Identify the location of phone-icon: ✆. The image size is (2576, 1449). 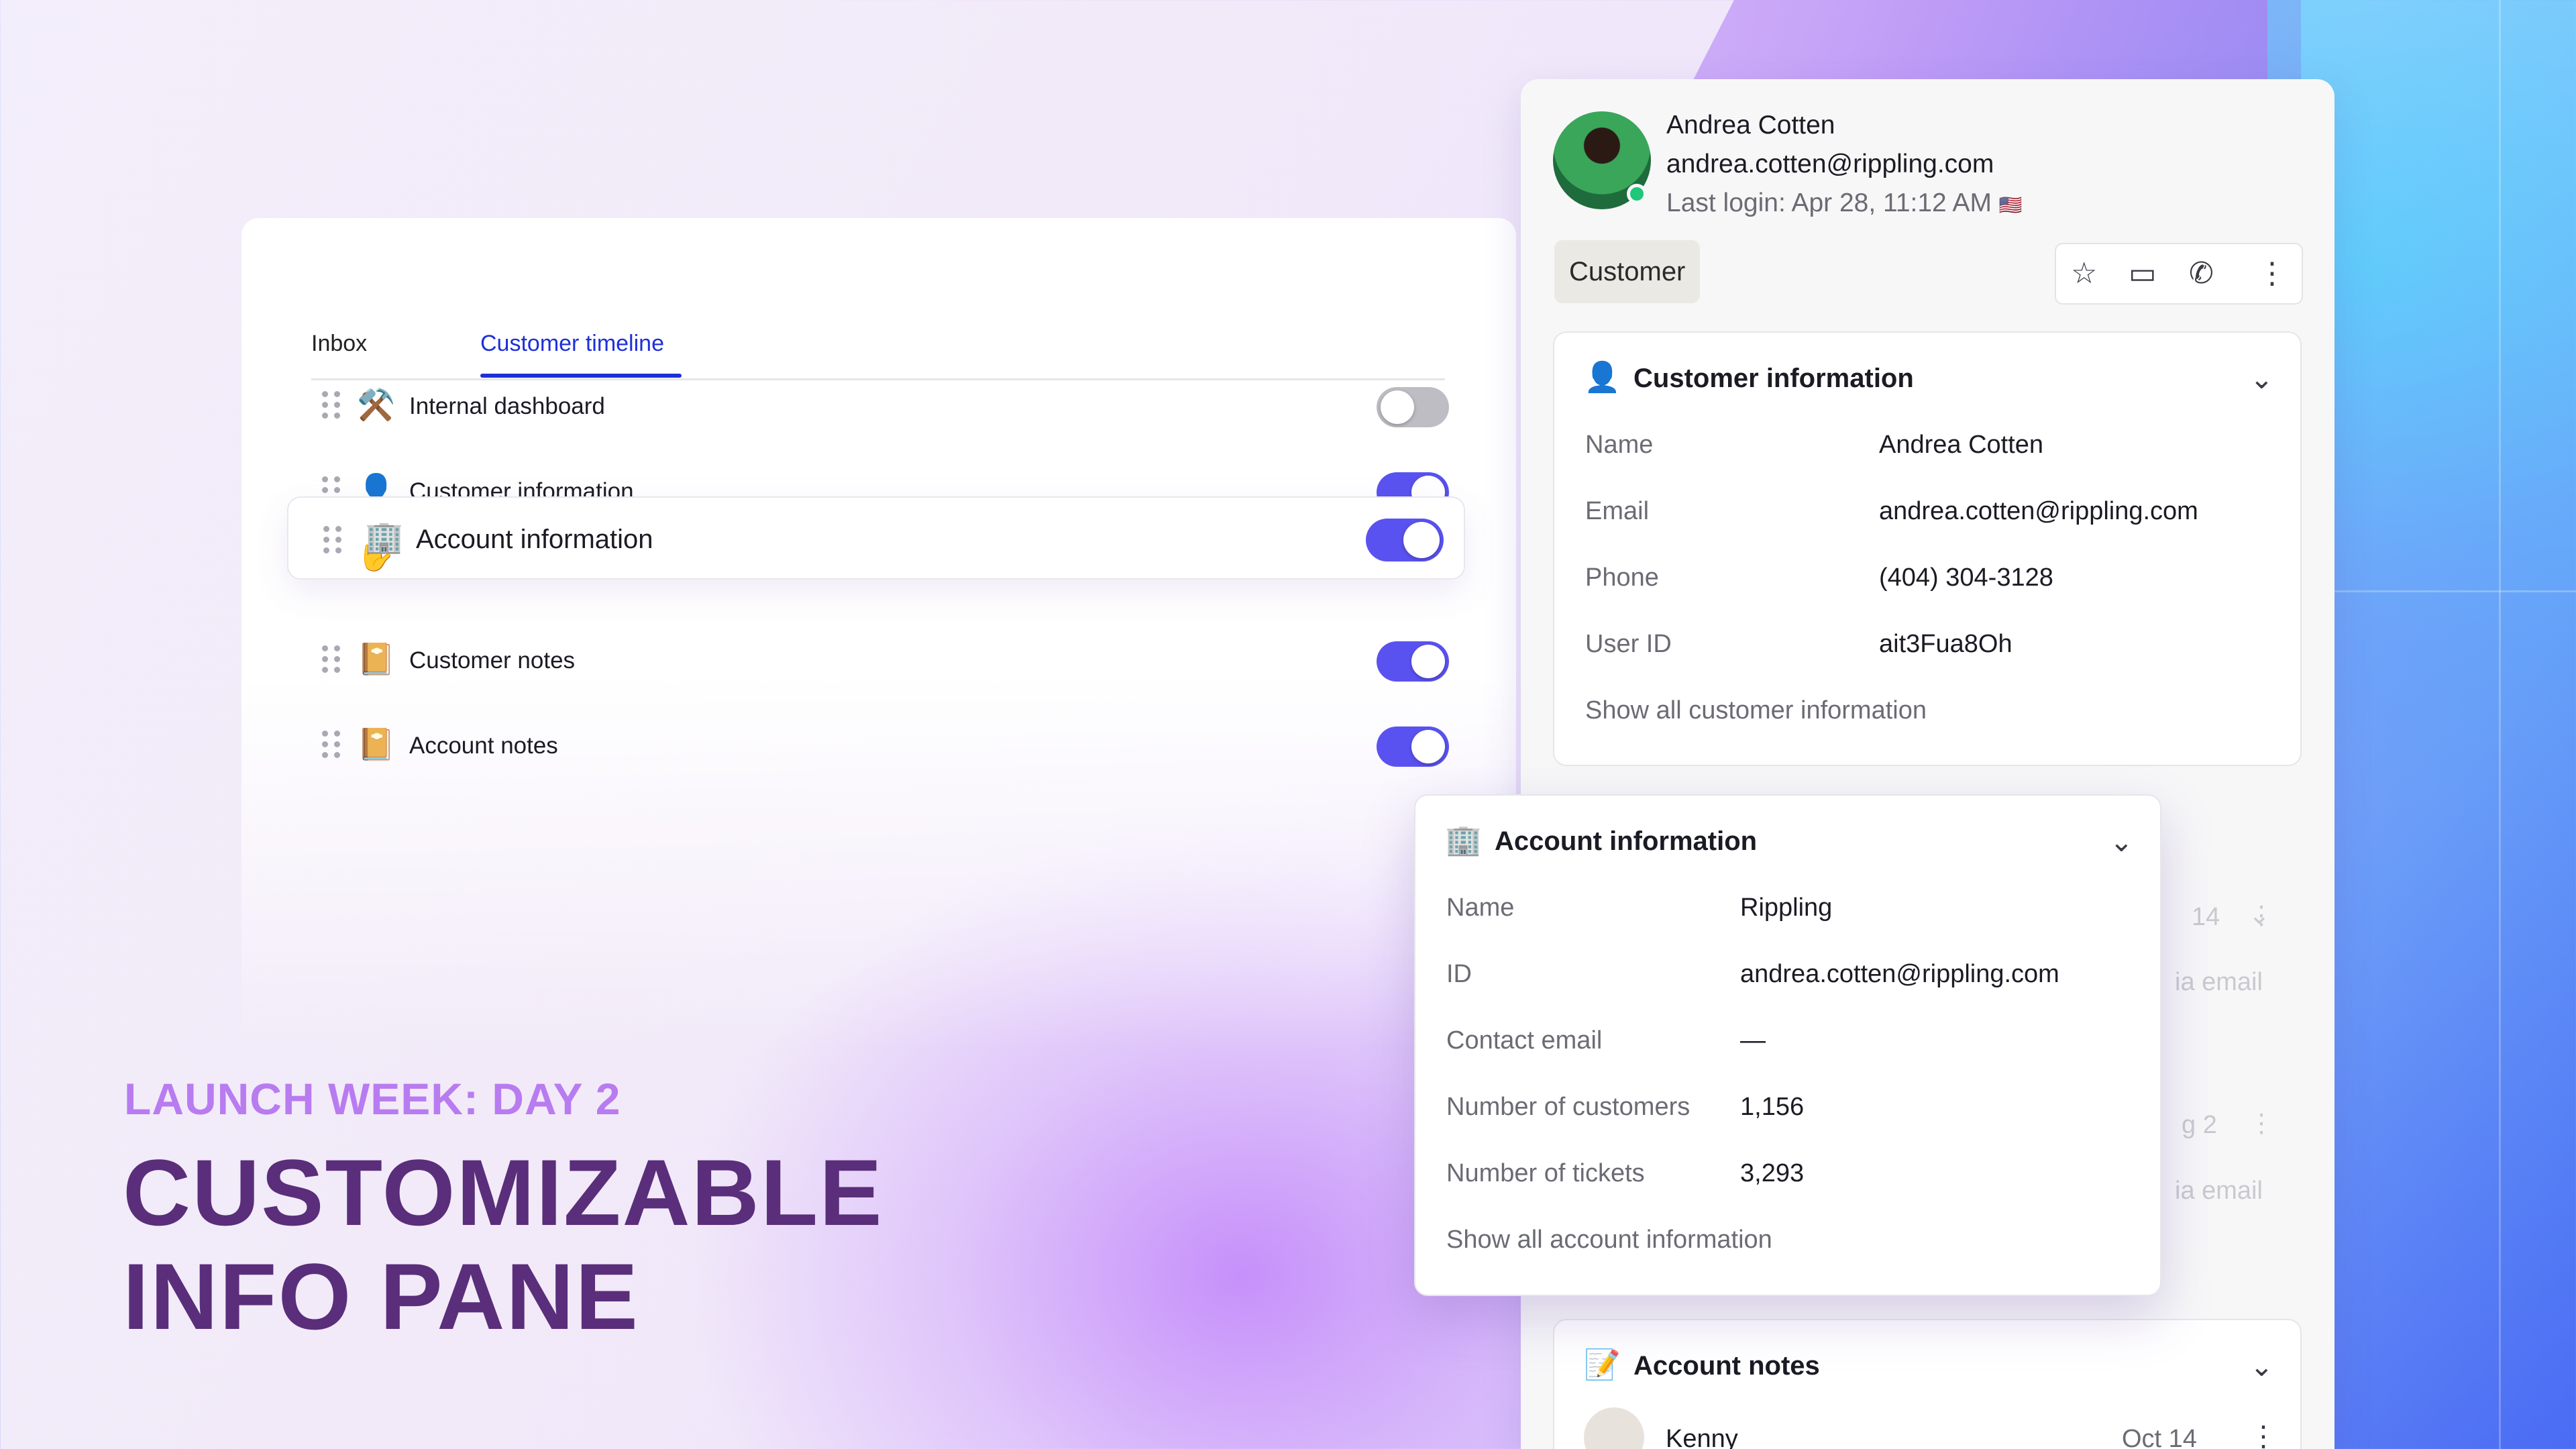
(2201, 273).